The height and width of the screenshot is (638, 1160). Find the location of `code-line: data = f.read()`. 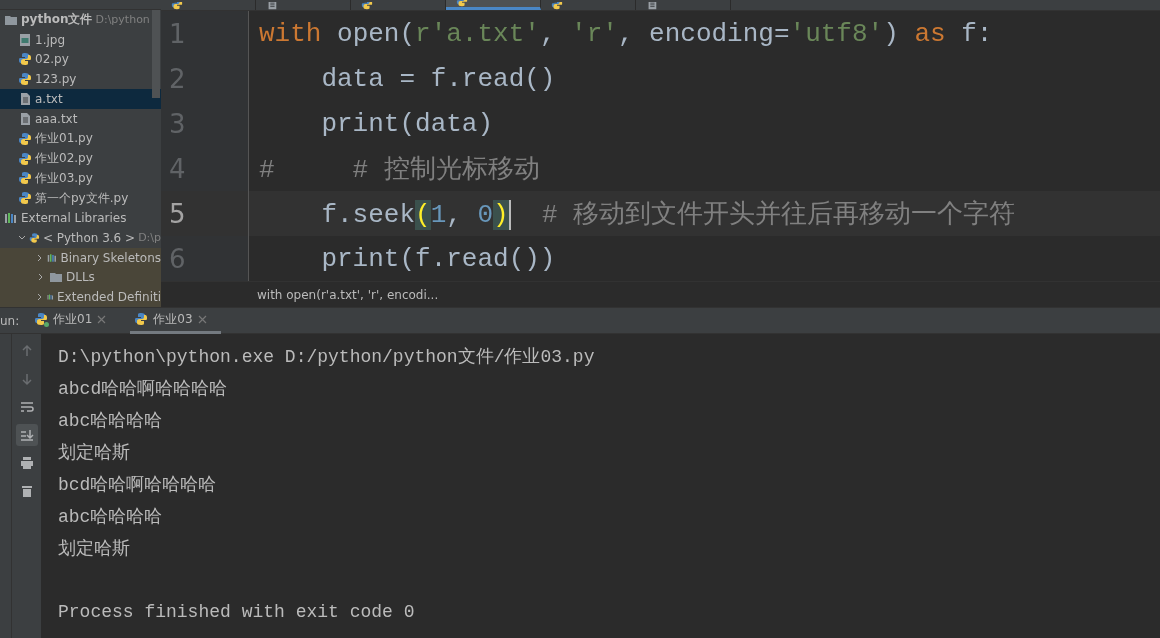

code-line: data = f.read() is located at coordinates (438, 78).